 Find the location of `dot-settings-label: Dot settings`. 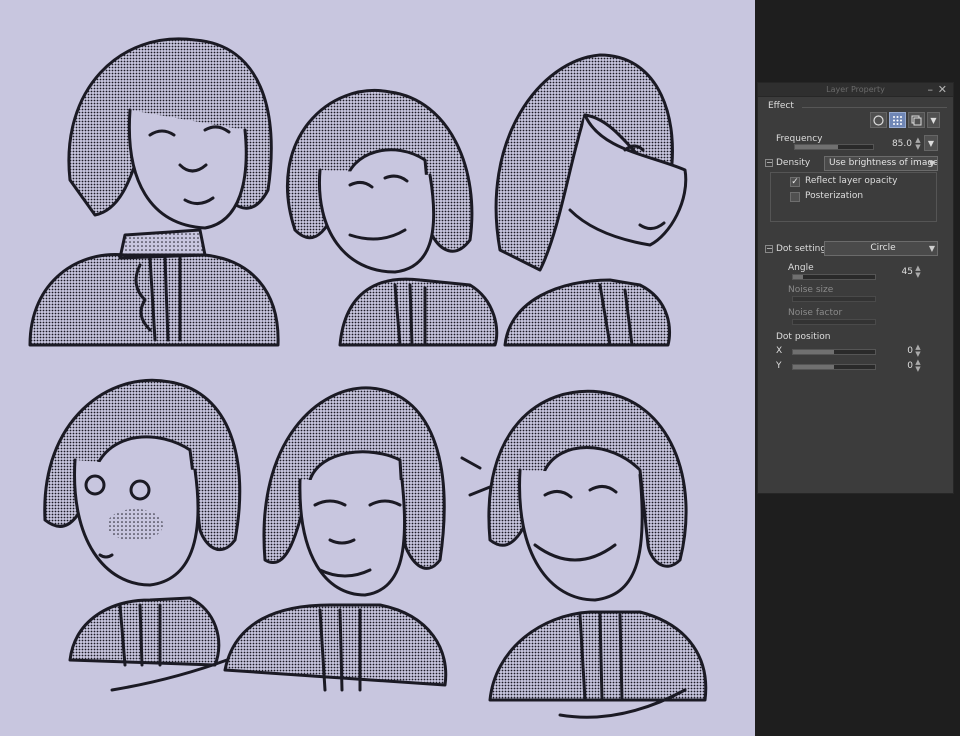

dot-settings-label: Dot settings is located at coordinates (803, 249).